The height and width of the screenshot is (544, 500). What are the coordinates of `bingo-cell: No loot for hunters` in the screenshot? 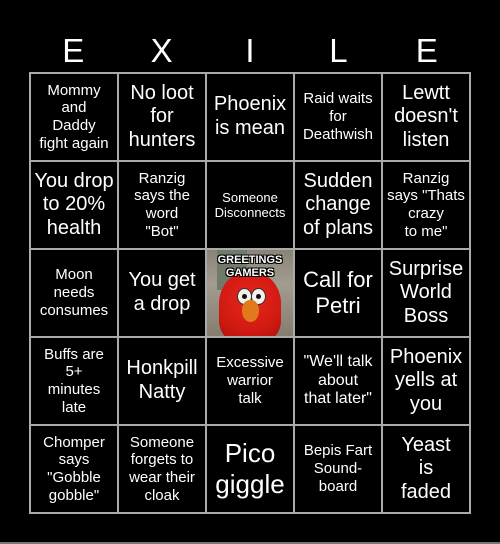 It's located at (162, 117).